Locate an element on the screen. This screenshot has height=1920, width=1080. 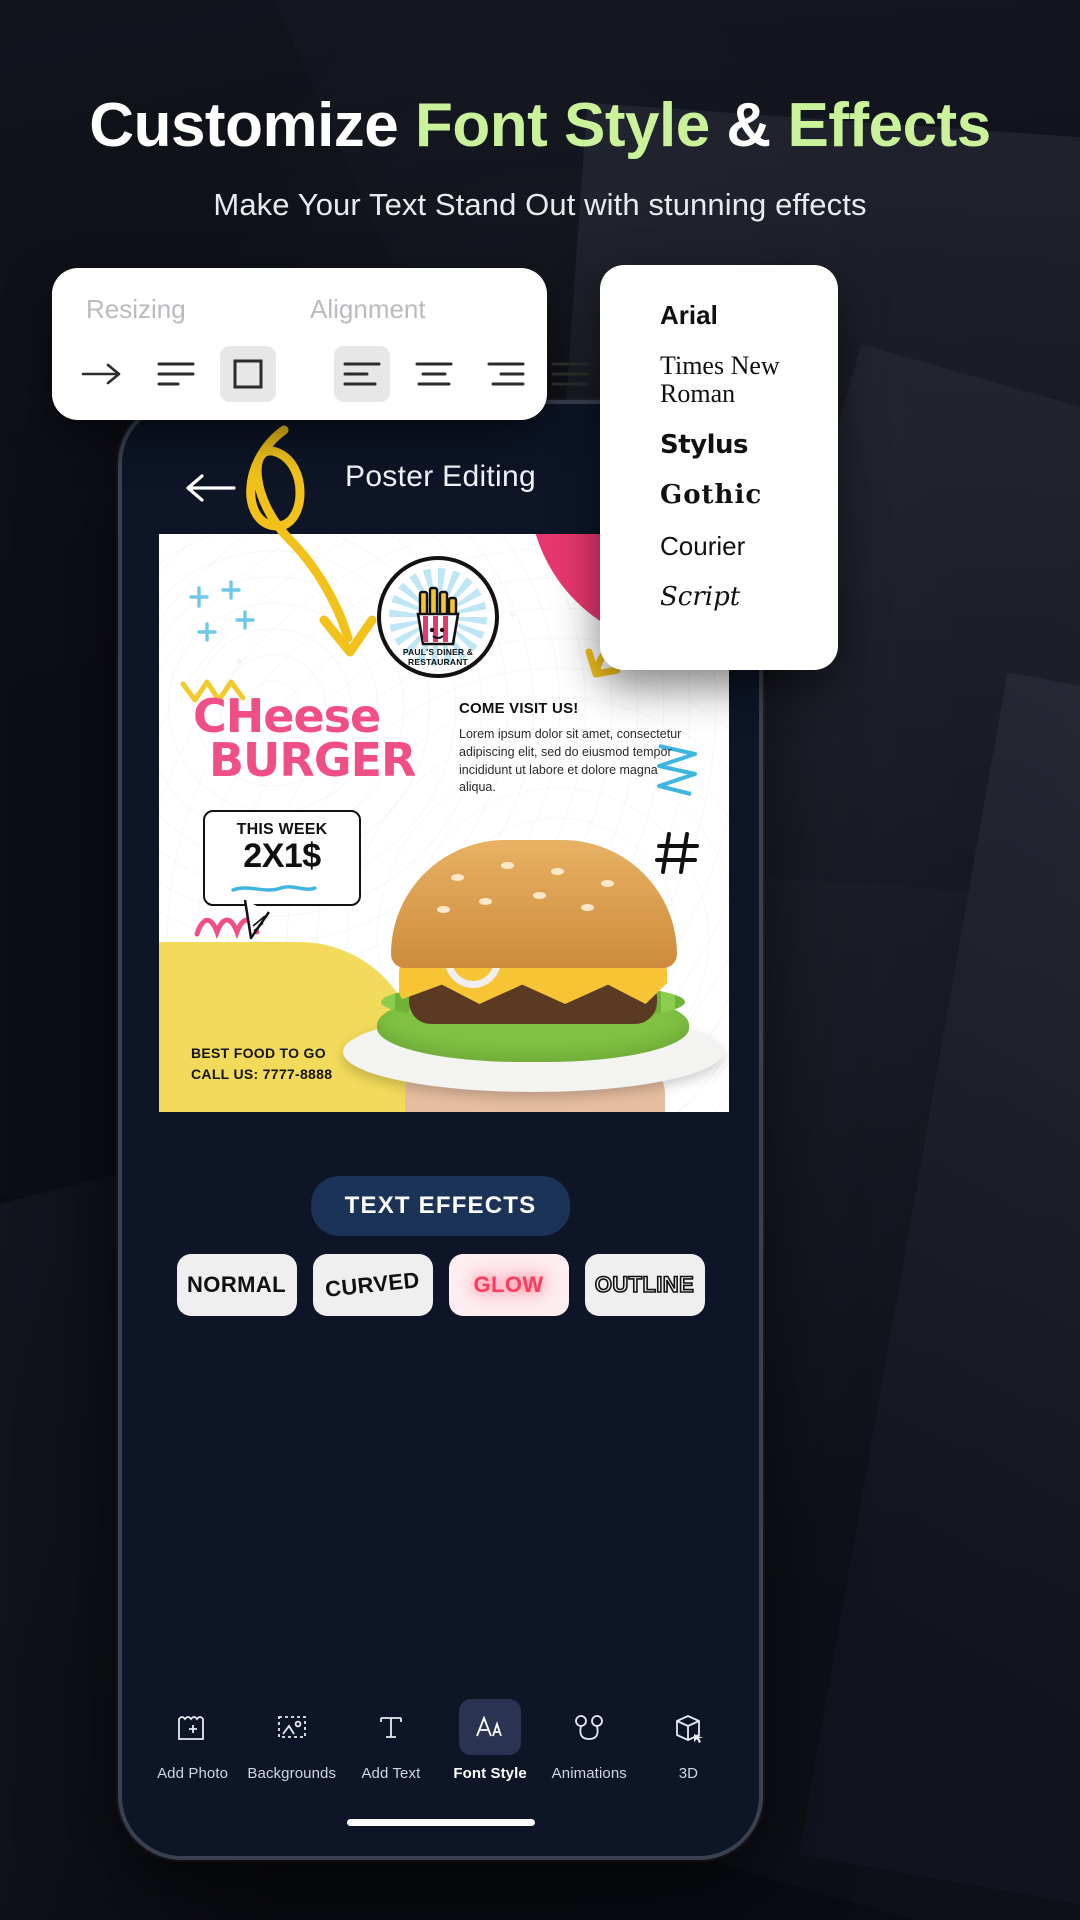
align-justify-icon is located at coordinates (570, 374).